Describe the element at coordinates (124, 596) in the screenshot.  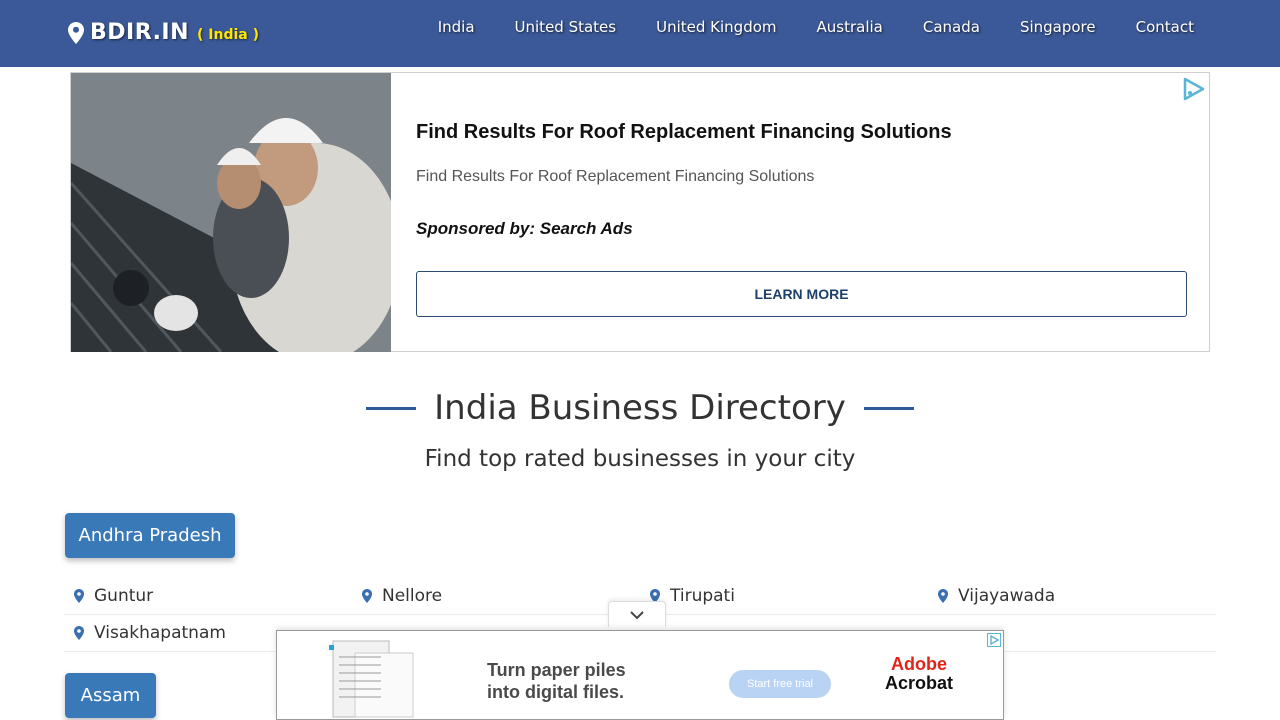
I see `city-name: Guntur` at that location.